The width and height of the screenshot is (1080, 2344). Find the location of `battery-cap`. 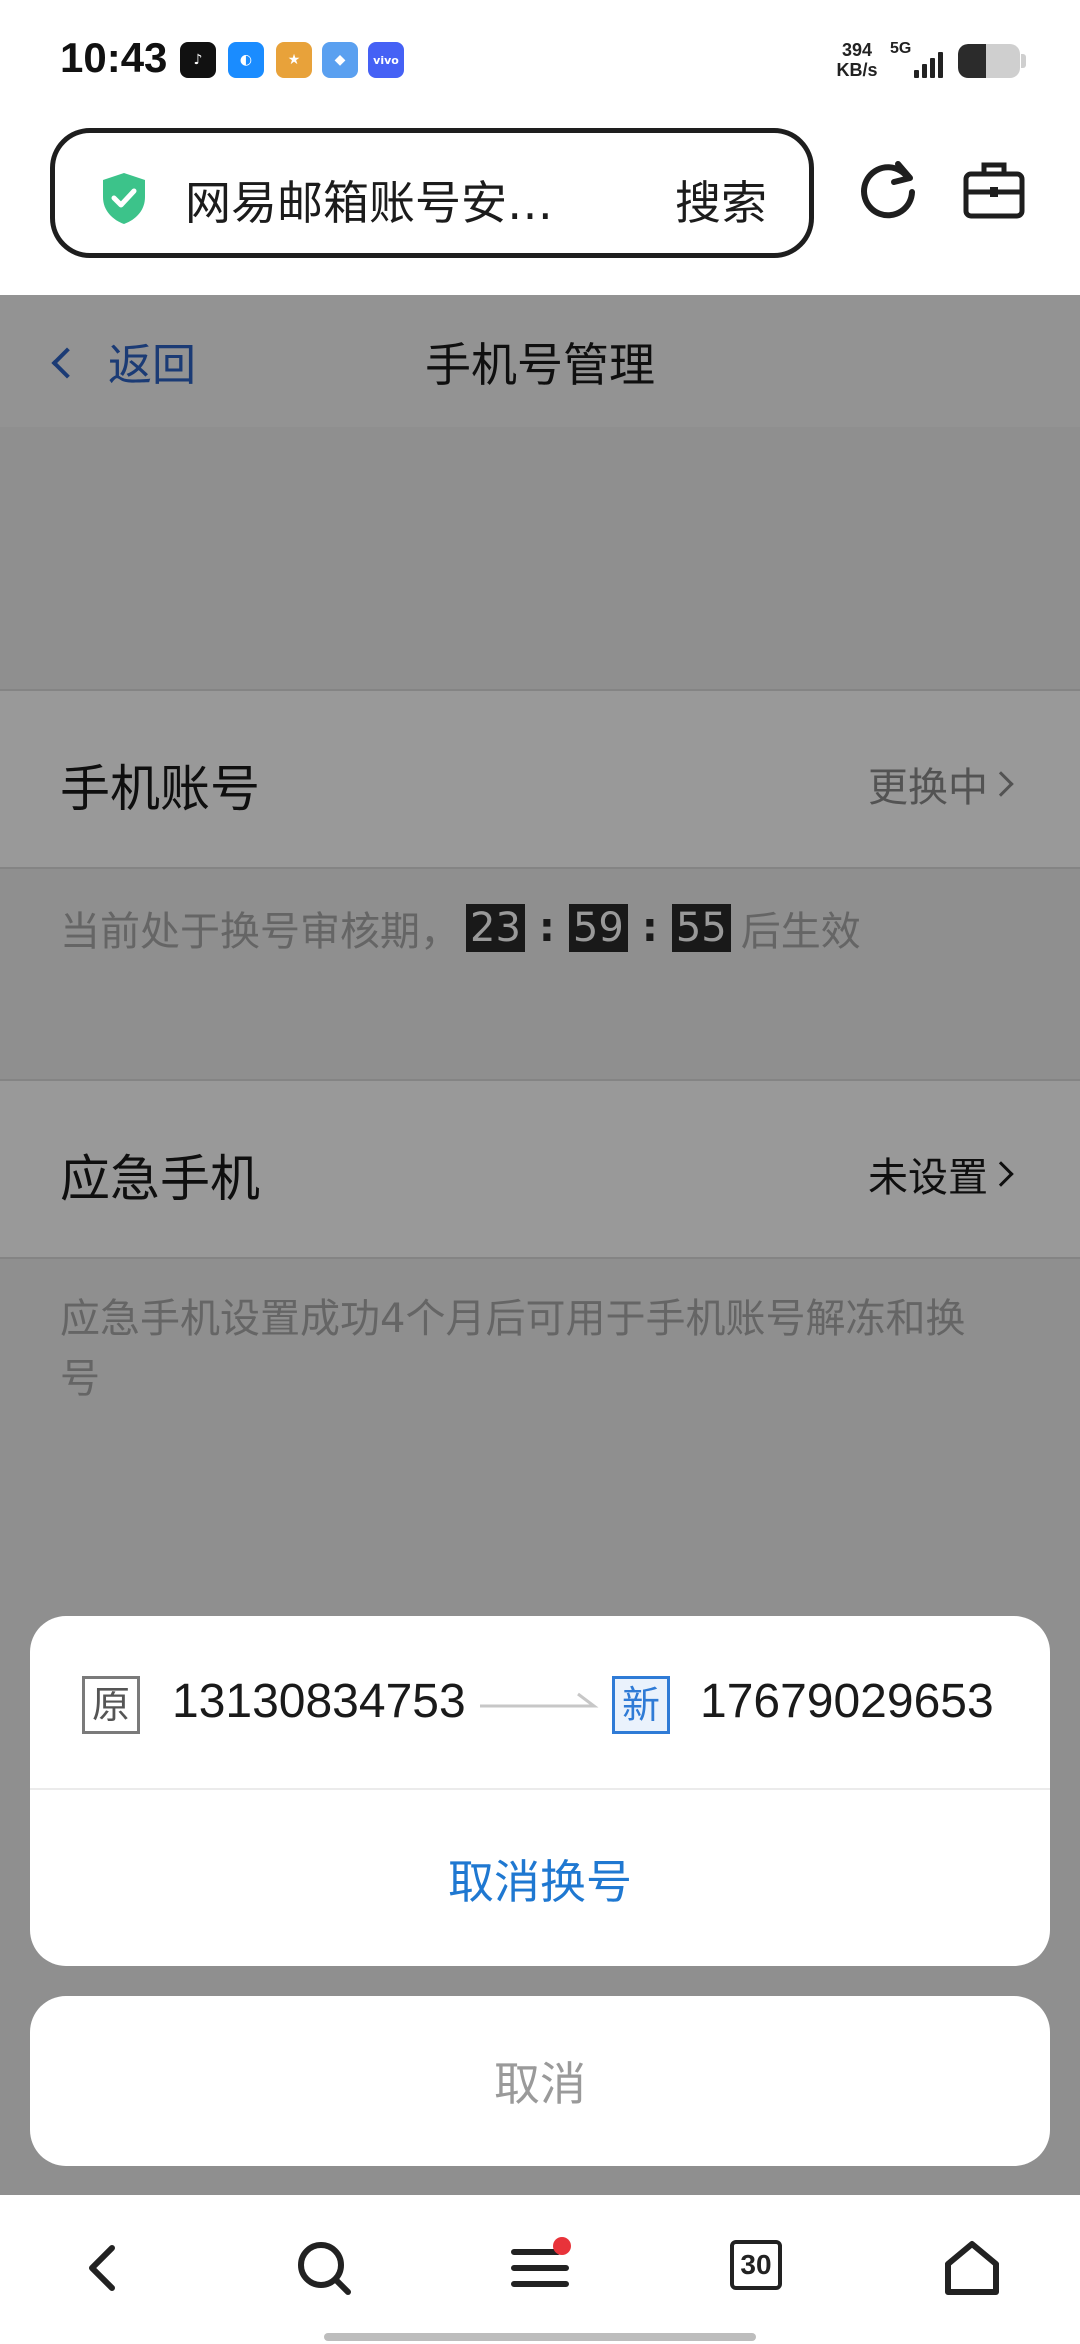

battery-cap is located at coordinates (1023, 61).